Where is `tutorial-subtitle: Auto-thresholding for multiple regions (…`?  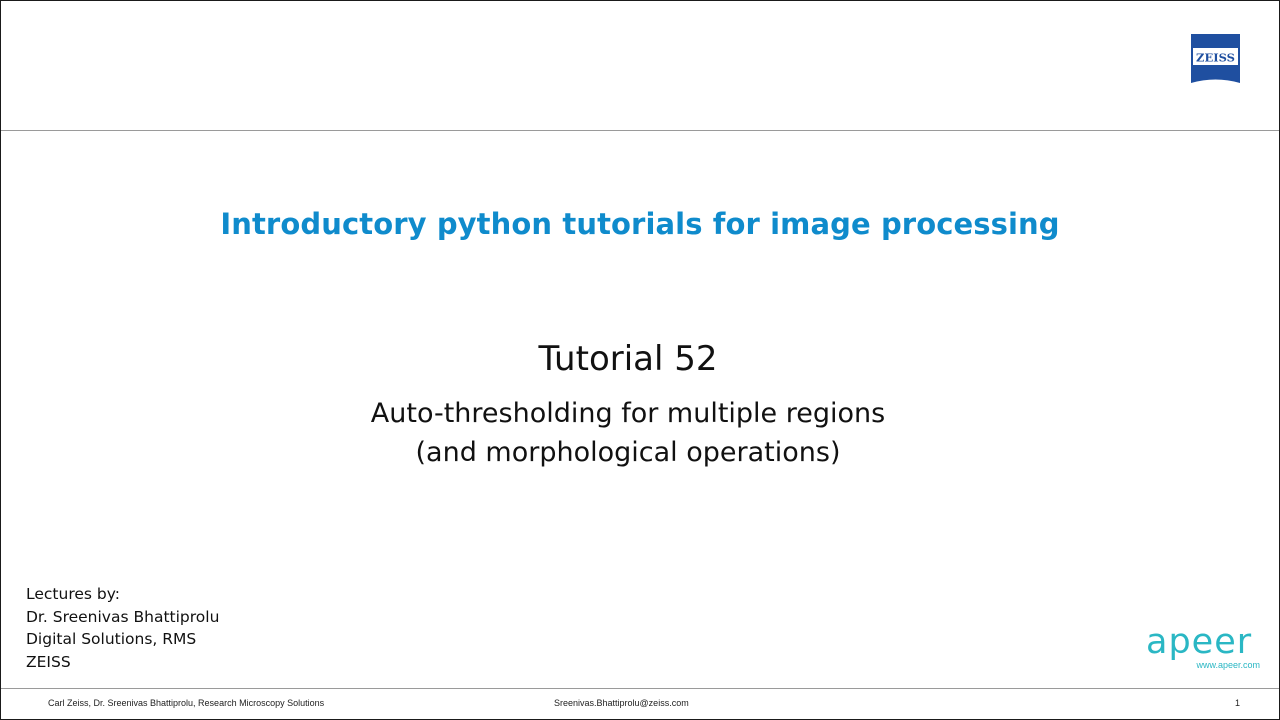
tutorial-subtitle: Auto-thresholding for multiple regions (… is located at coordinates (628, 433).